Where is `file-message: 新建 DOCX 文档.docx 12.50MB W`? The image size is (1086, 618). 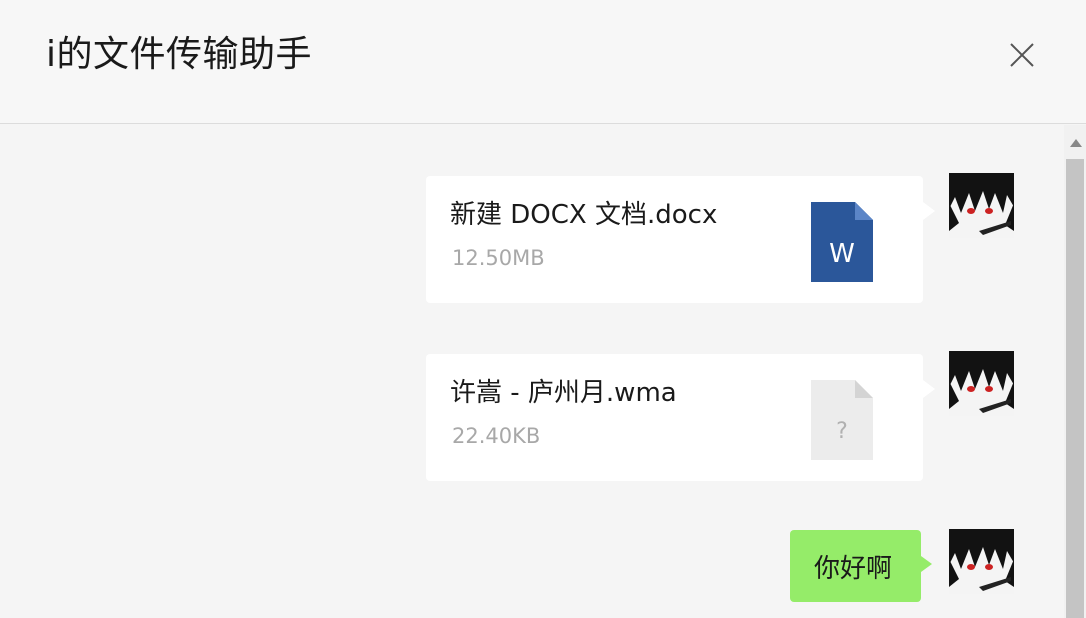
file-message: 新建 DOCX 文档.docx 12.50MB W is located at coordinates (680, 239).